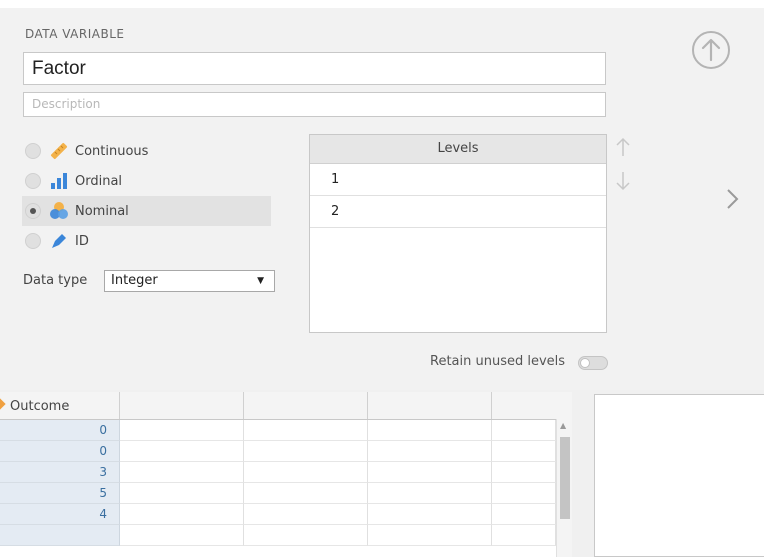 The width and height of the screenshot is (764, 557). I want to click on measure-label: Nominal, so click(102, 211).